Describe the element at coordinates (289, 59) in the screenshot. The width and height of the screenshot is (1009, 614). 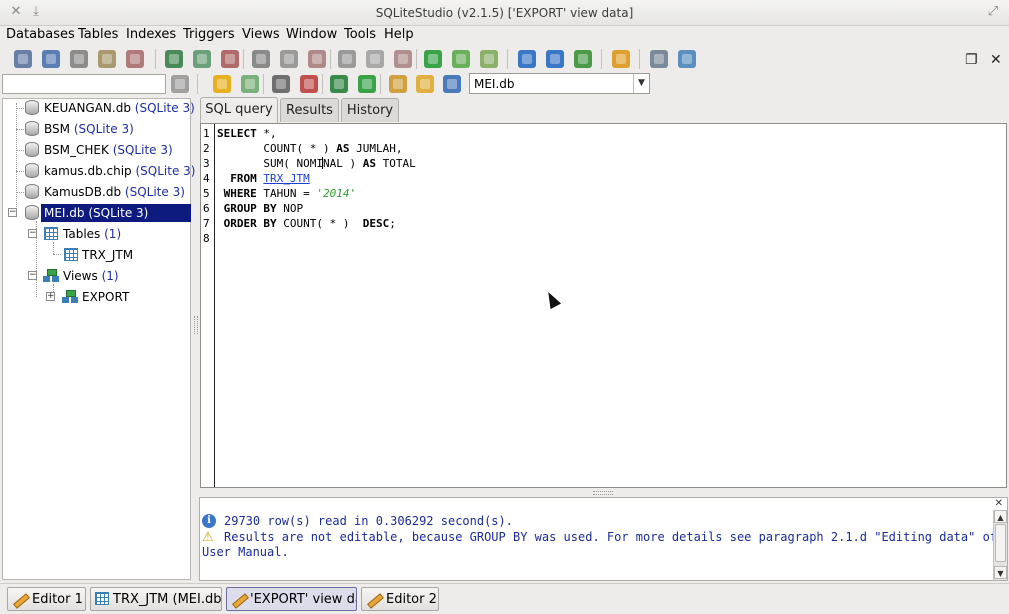
I see `edit-index-icon` at that location.